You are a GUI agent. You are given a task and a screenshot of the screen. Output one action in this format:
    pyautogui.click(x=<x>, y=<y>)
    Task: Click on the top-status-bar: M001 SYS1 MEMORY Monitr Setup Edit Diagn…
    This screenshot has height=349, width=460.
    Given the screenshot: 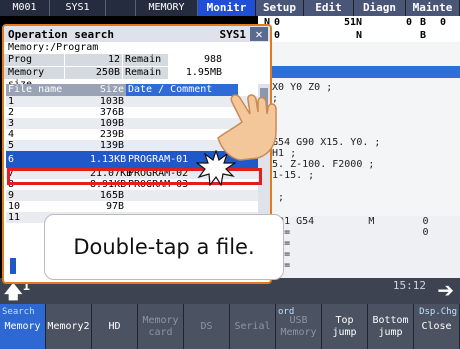 What is the action you would take?
    pyautogui.click(x=230, y=8)
    